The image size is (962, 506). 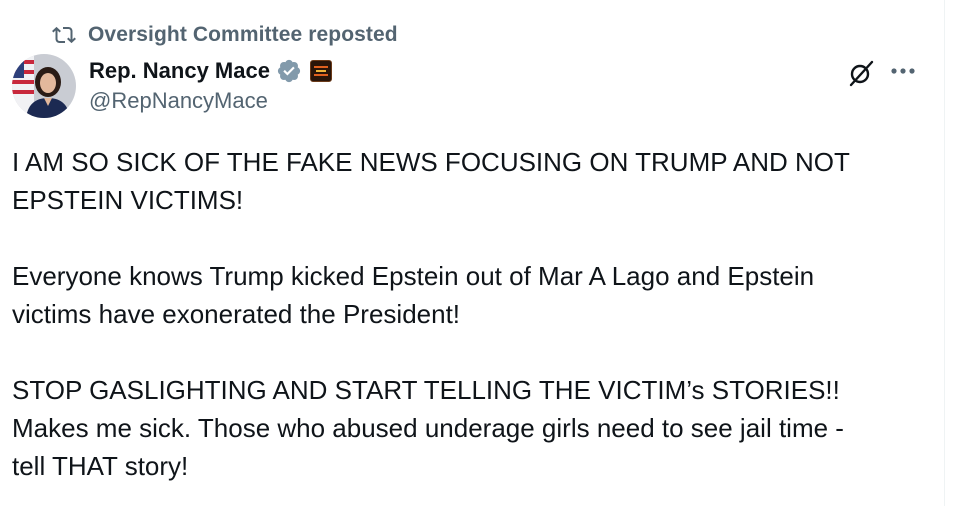 I want to click on repost-icon, so click(x=64, y=35).